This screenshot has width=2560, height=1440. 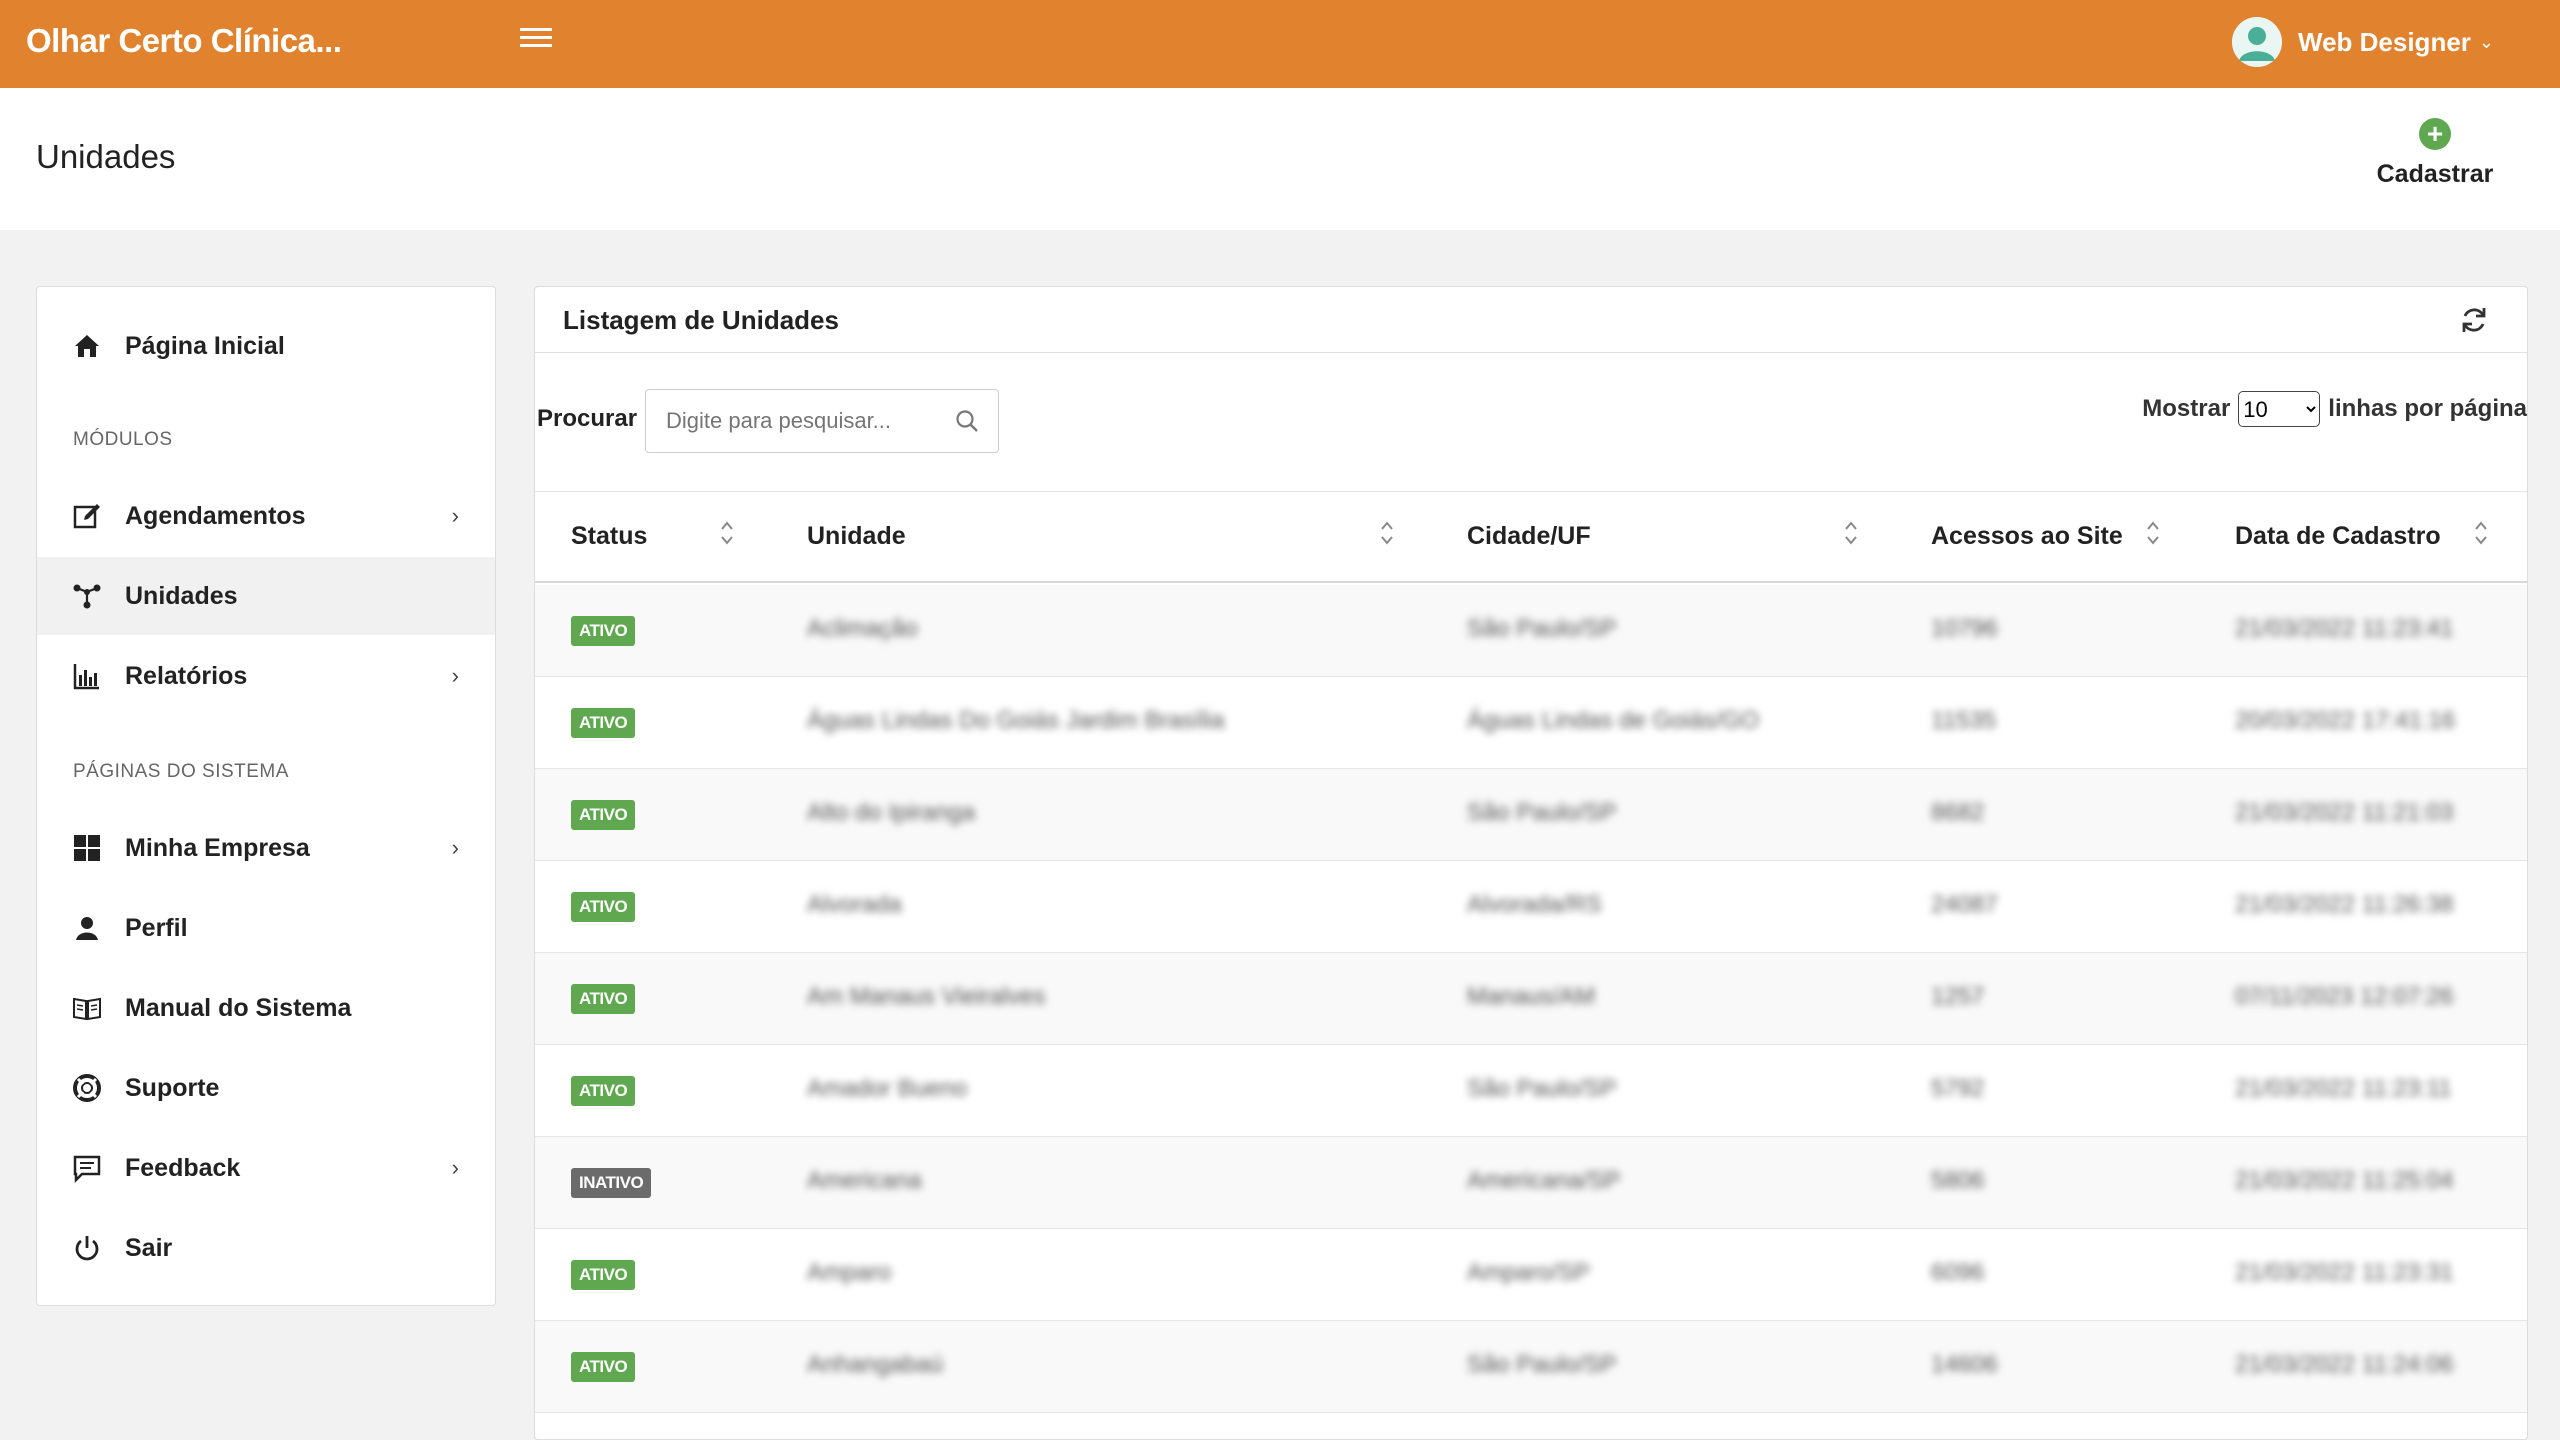 I want to click on sidebar-section-system: PÁGINAS DO SISTEMA, so click(x=181, y=771).